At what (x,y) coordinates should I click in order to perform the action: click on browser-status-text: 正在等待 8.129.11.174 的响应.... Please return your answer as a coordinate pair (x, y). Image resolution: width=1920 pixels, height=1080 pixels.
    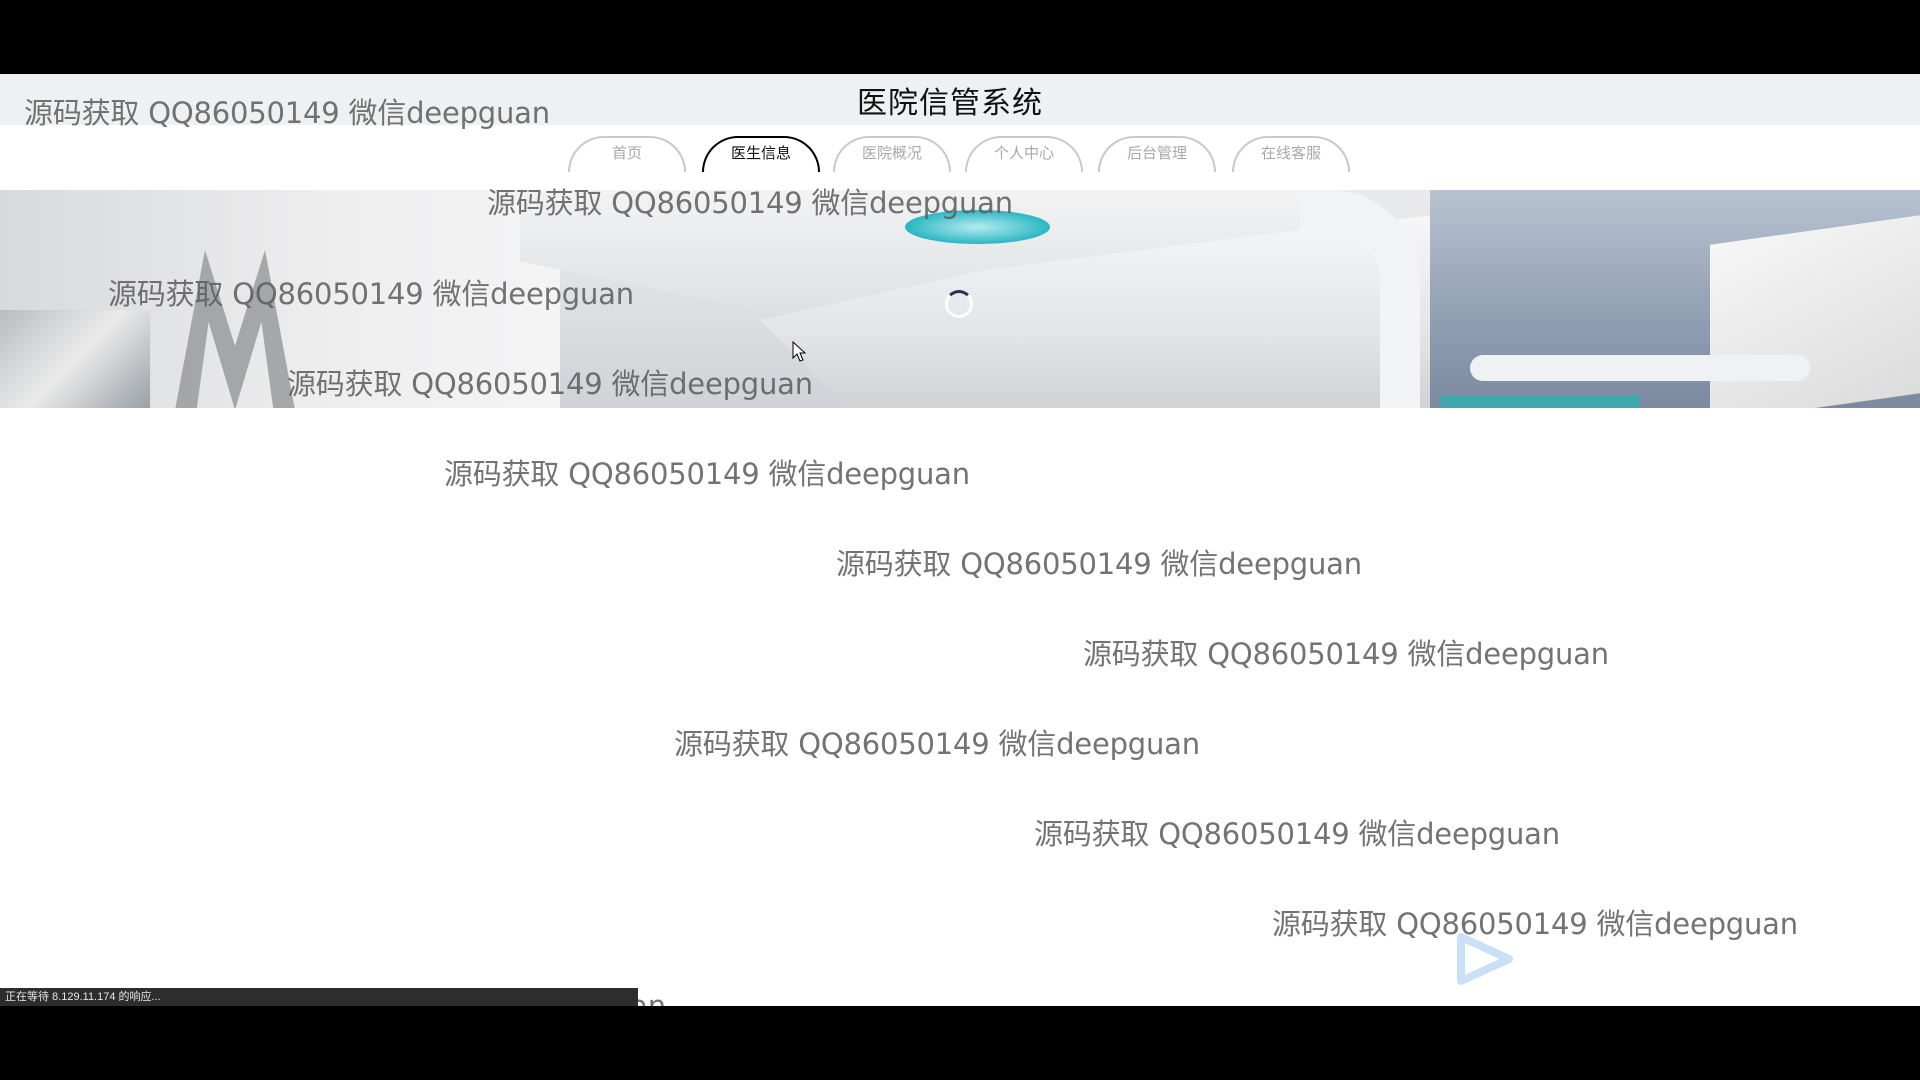
    Looking at the image, I should click on (319, 997).